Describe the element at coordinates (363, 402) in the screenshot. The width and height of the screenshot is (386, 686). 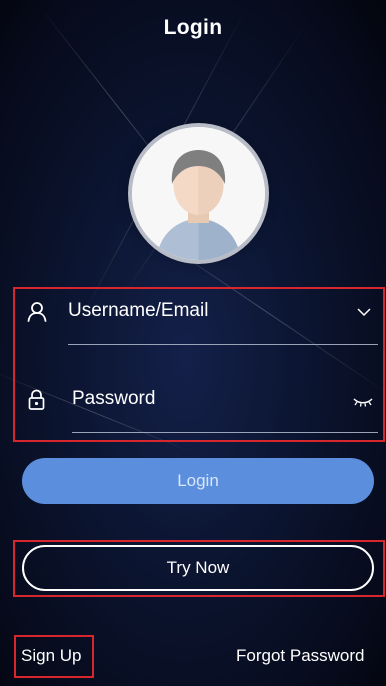
I see `eye-closed-icon` at that location.